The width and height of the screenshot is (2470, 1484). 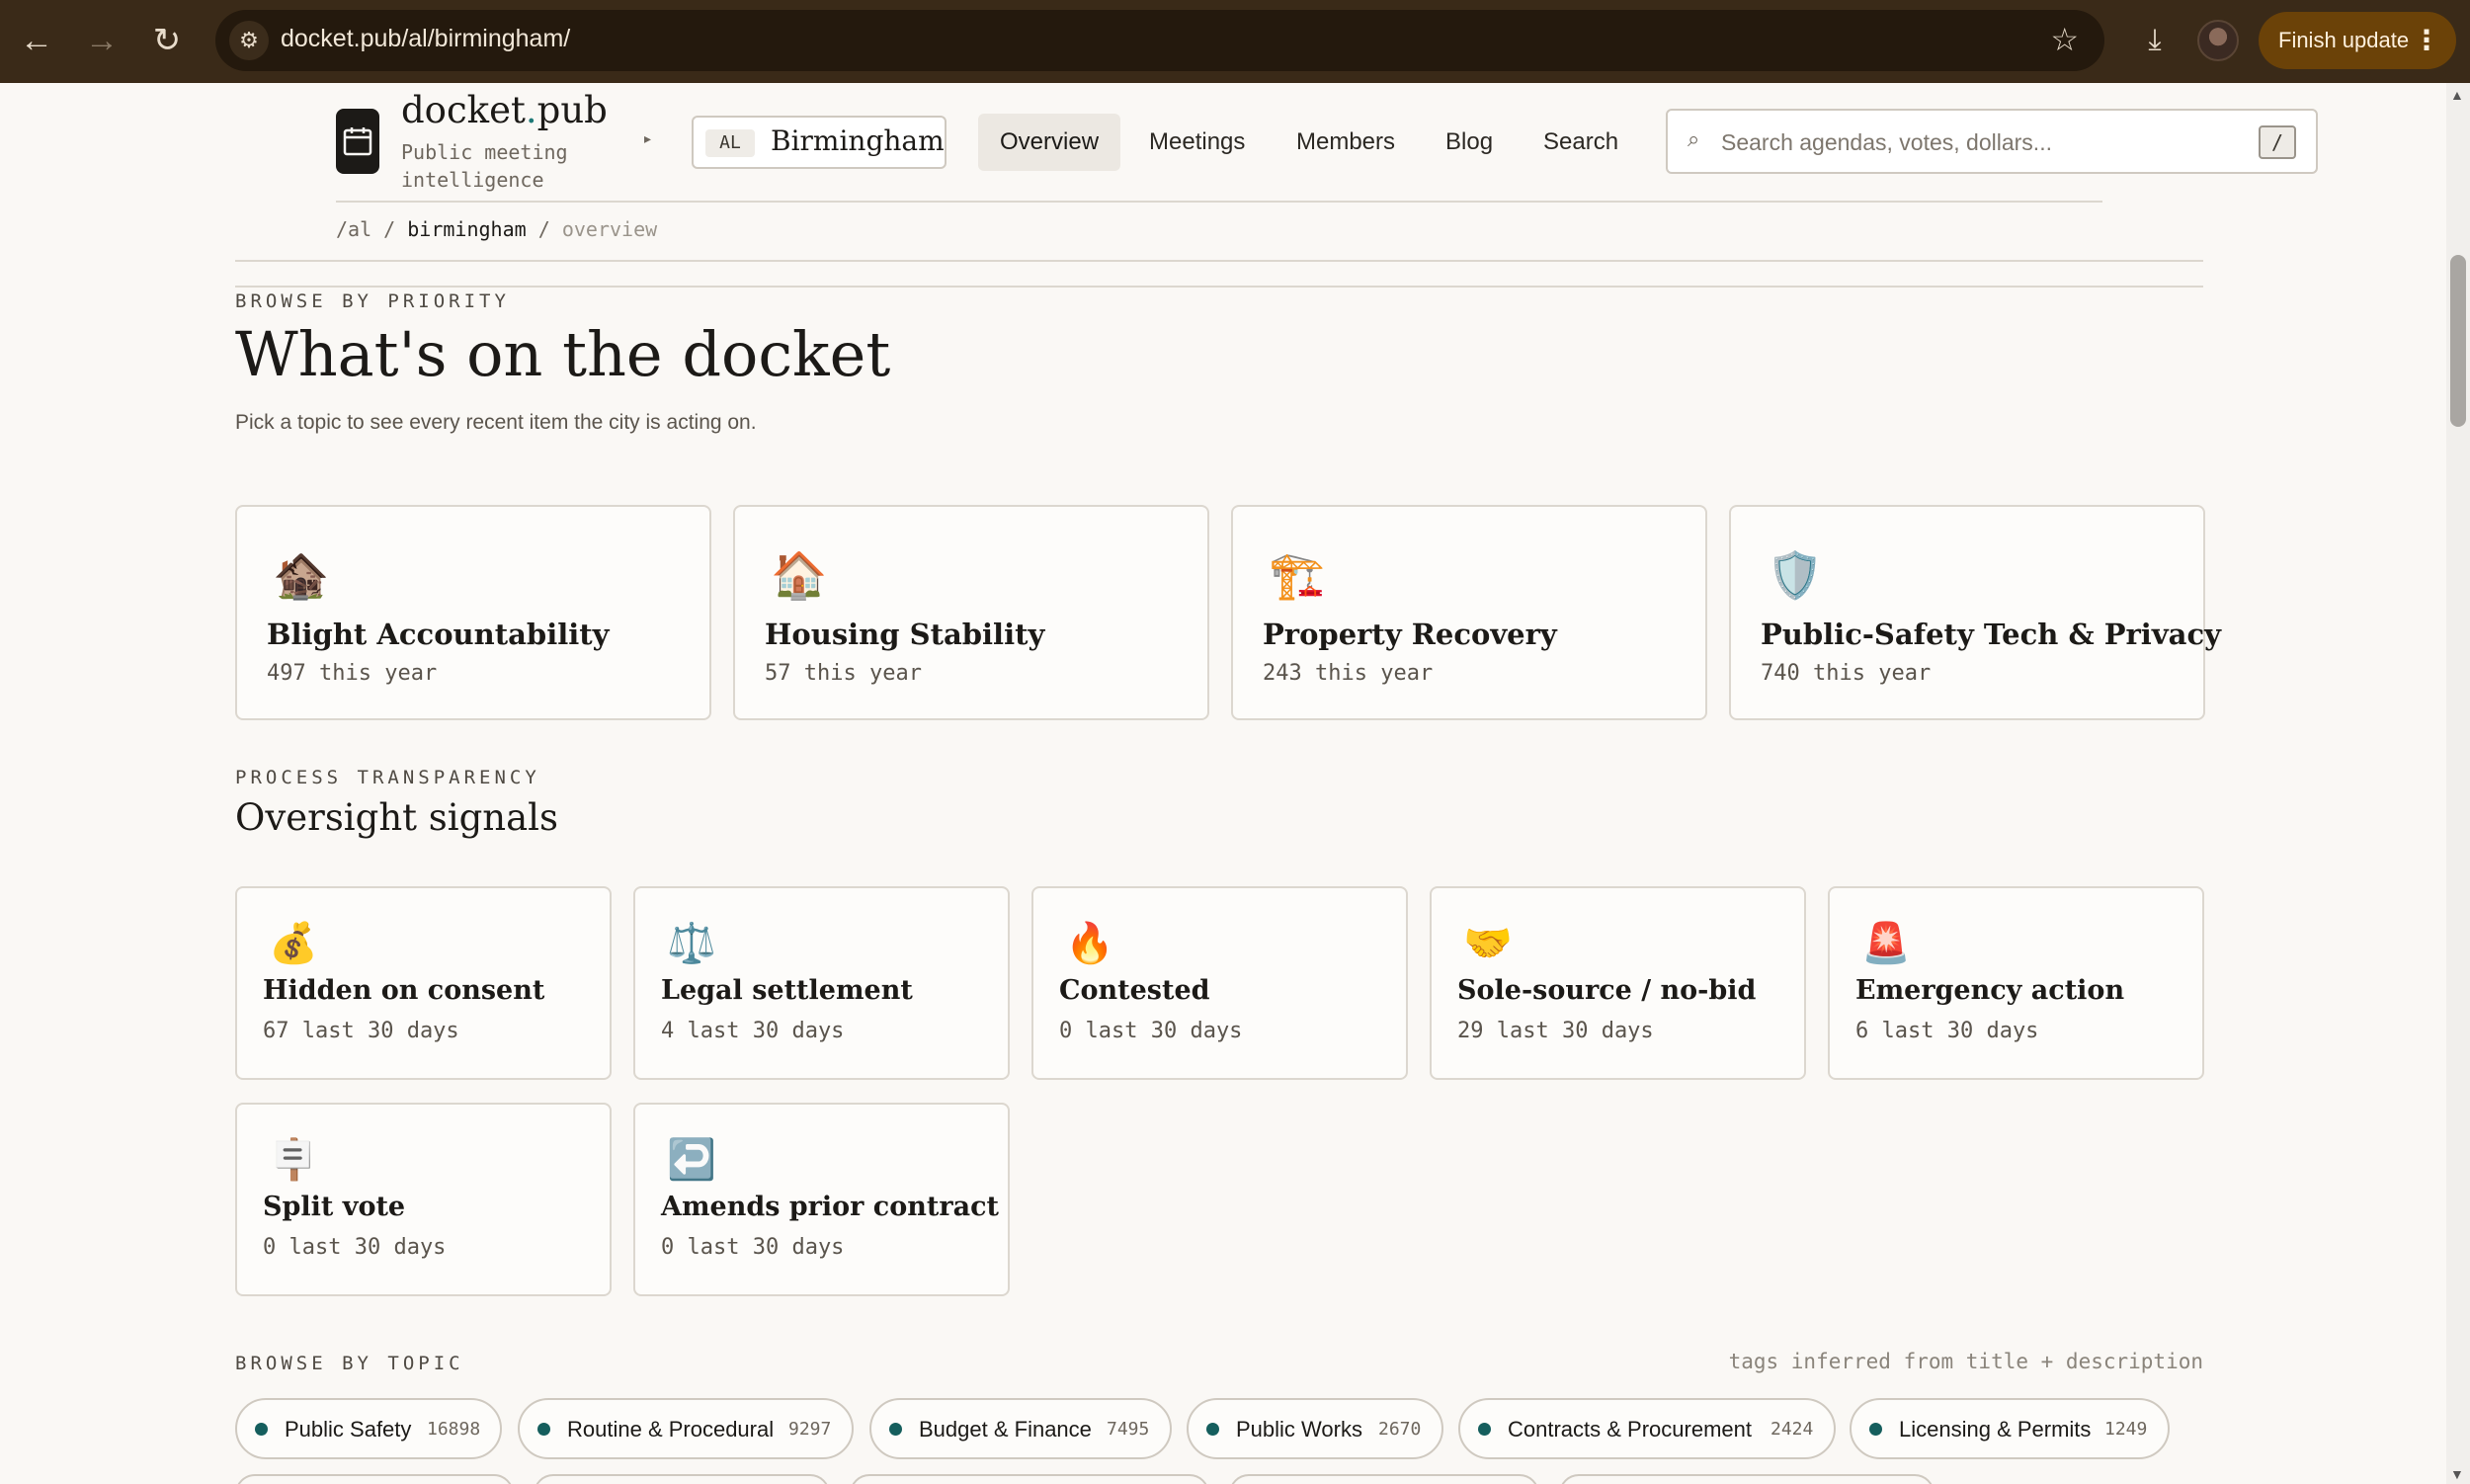 I want to click on topic-chip-public-safety: Public Safety 16898, so click(x=368, y=1428).